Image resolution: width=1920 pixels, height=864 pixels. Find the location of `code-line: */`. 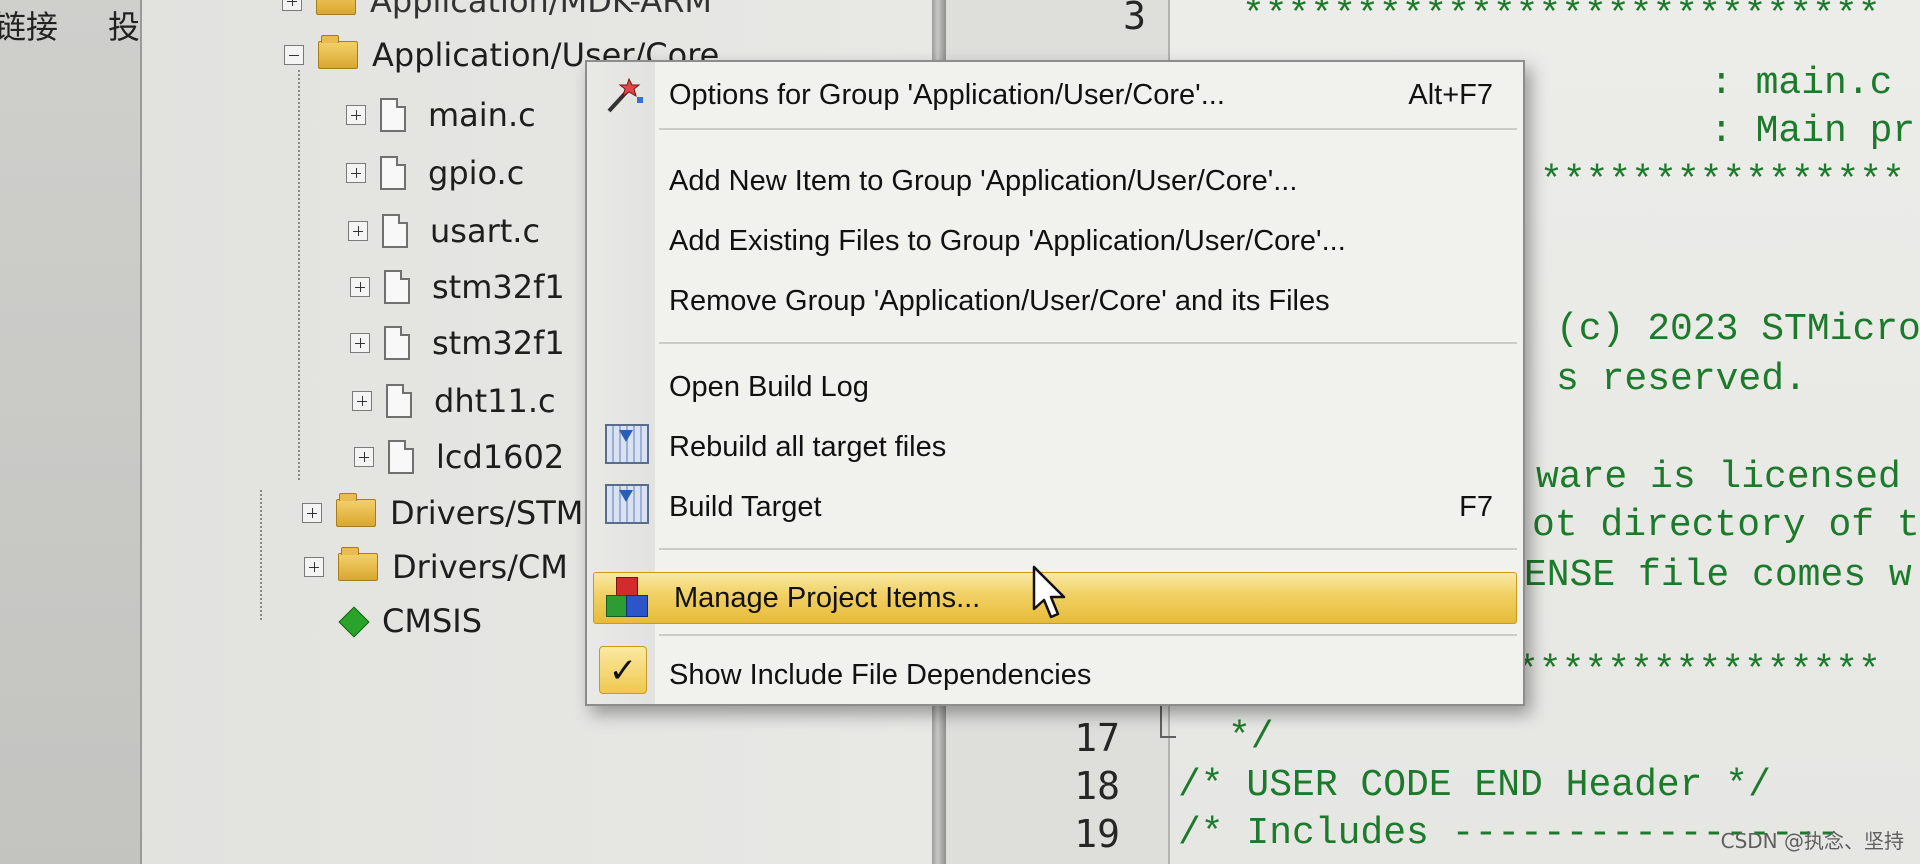

code-line: */ is located at coordinates (1251, 737).